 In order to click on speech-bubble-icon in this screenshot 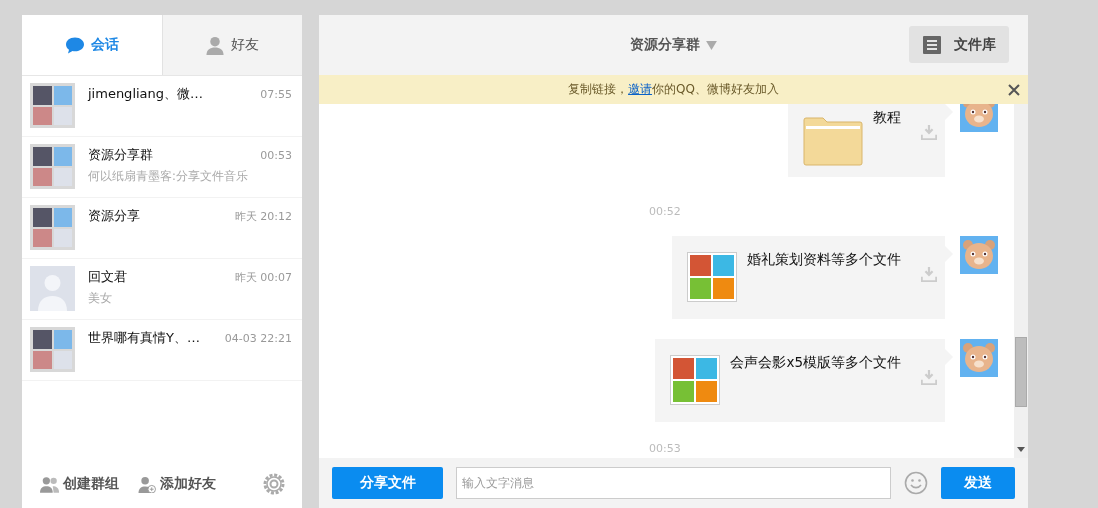, I will do `click(74, 45)`.